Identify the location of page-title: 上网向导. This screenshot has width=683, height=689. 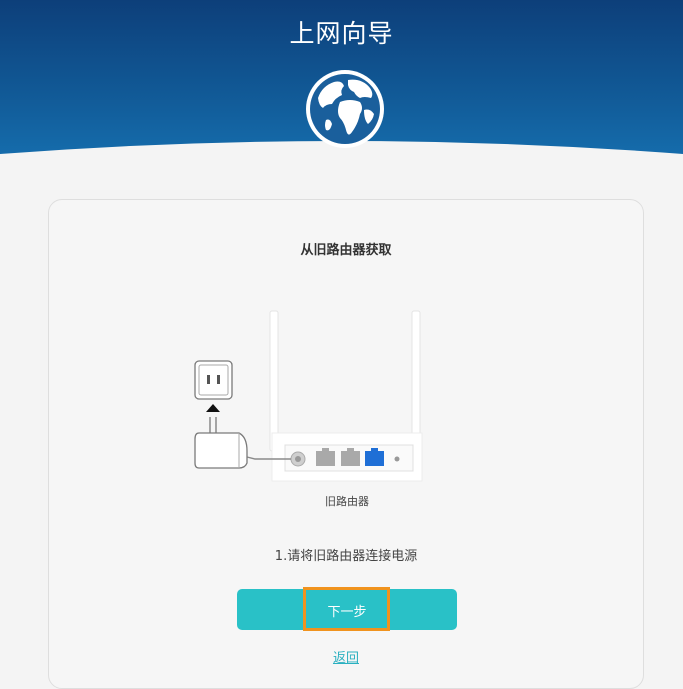
(341, 33).